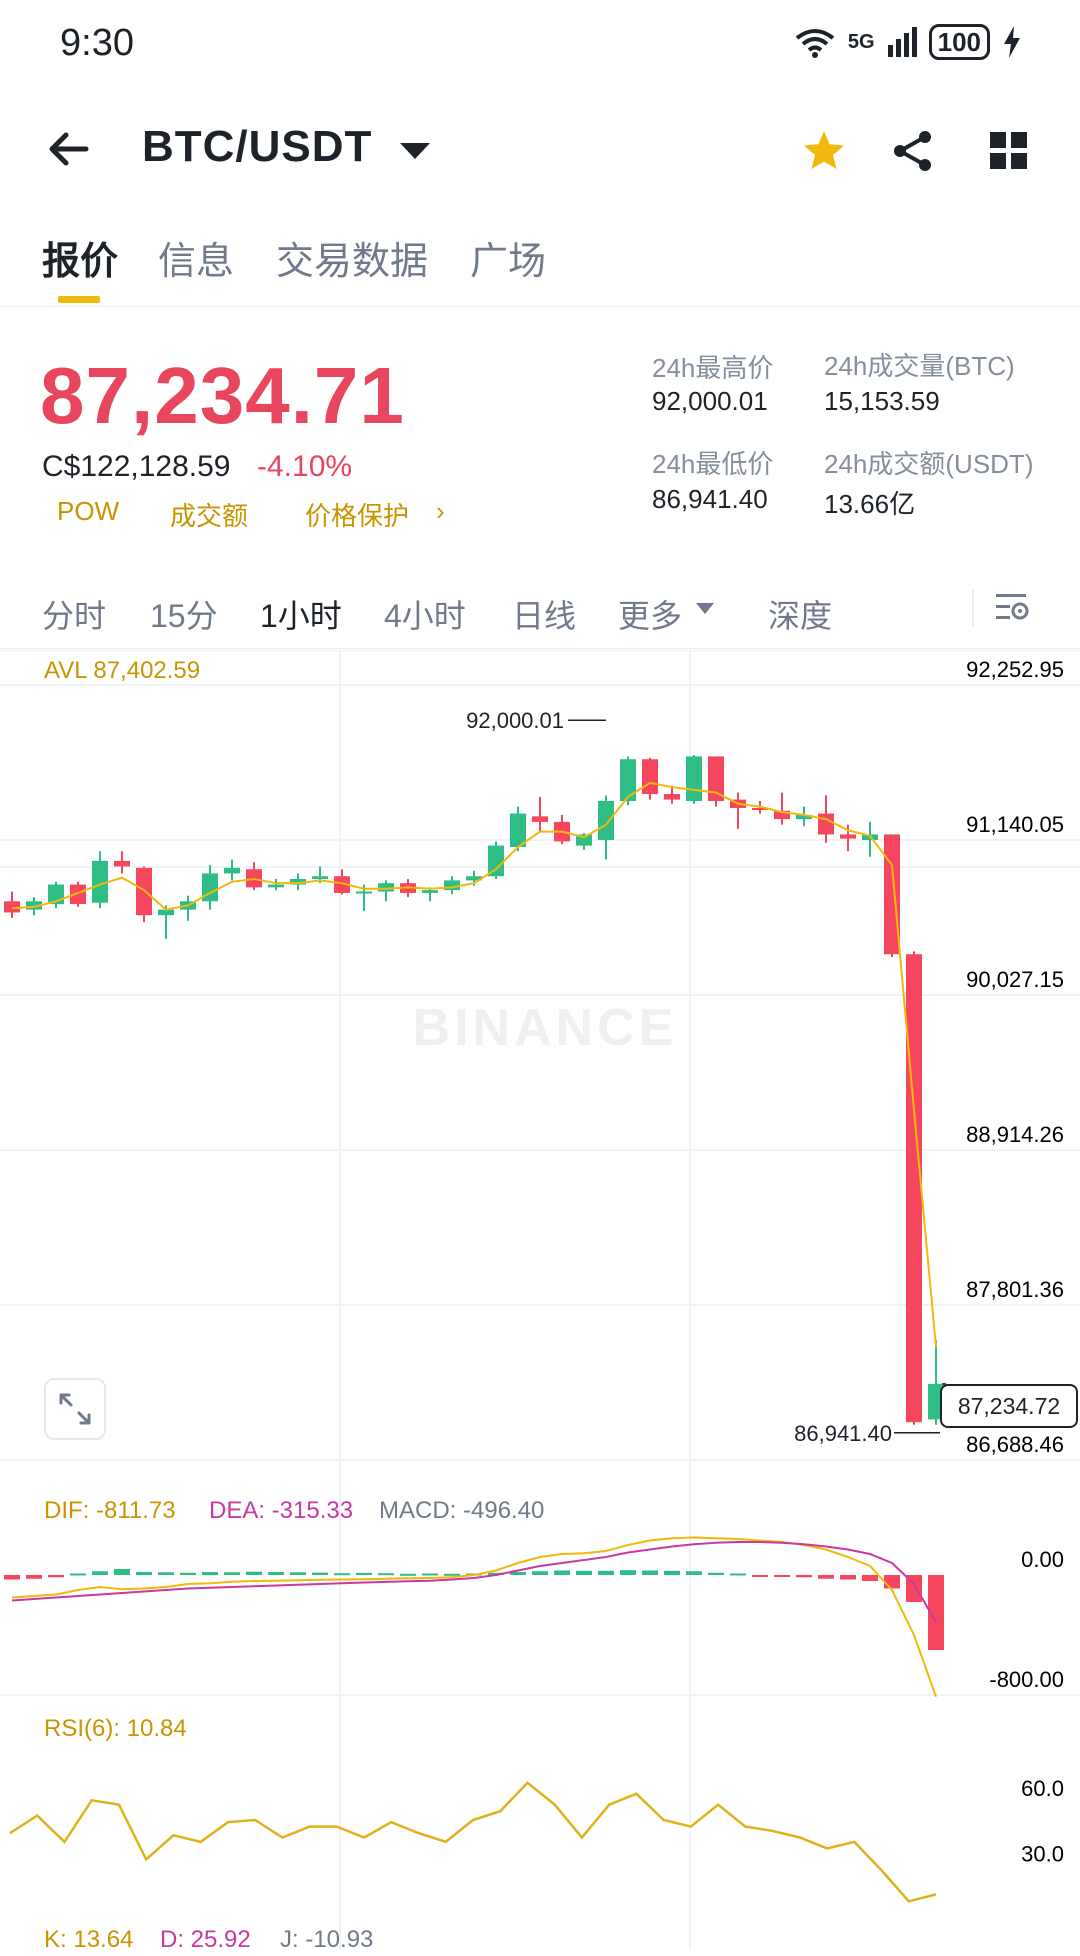 The image size is (1080, 1956). I want to click on rsi-tick-label: 30.0, so click(1042, 1853).